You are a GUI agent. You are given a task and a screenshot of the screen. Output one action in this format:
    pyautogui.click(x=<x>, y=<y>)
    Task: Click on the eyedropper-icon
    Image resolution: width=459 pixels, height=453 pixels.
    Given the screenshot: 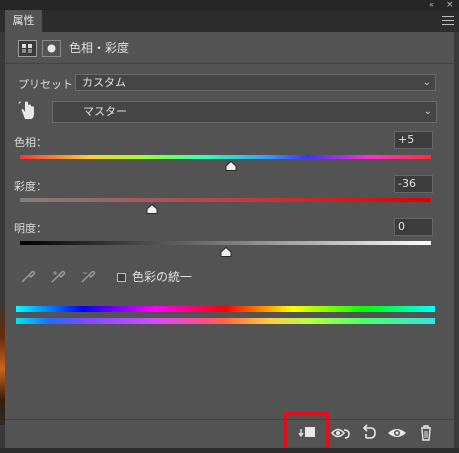 What is the action you would take?
    pyautogui.click(x=28, y=276)
    